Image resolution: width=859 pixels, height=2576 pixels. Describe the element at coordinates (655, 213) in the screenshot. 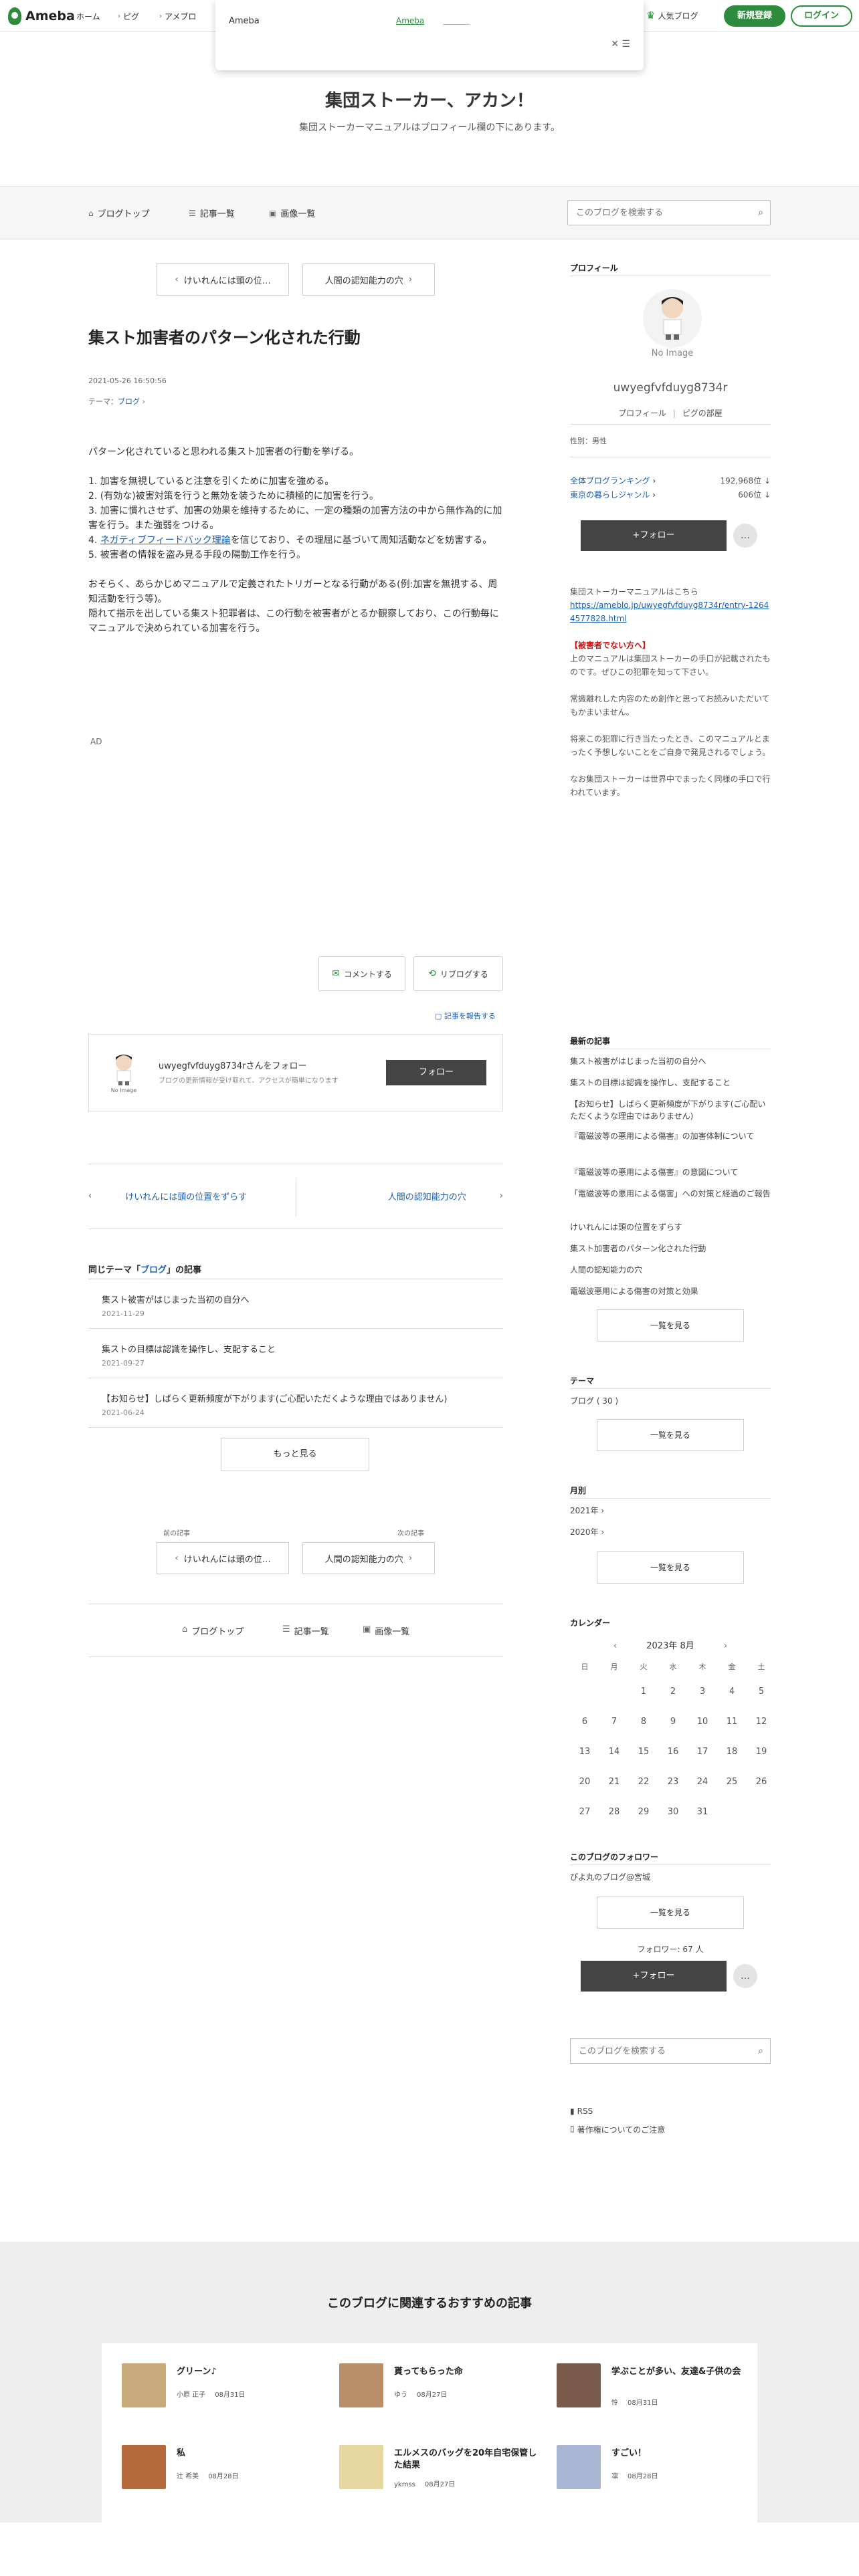

I see `blog-search-input` at that location.